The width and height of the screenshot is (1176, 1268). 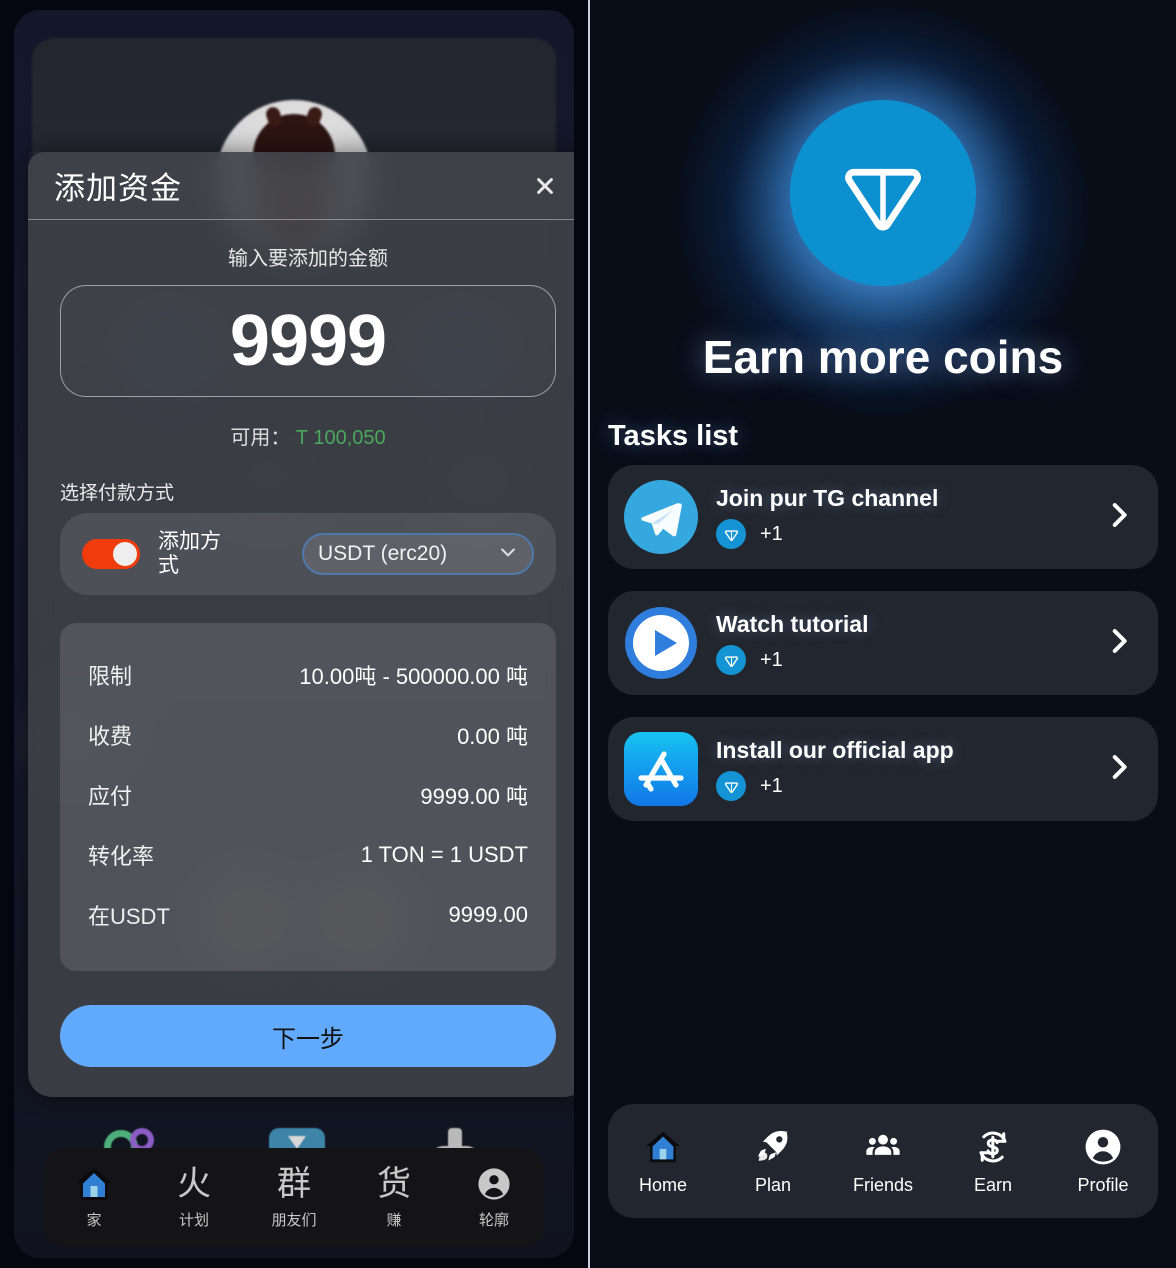 I want to click on group-glyph-icon: 群, so click(x=294, y=1183).